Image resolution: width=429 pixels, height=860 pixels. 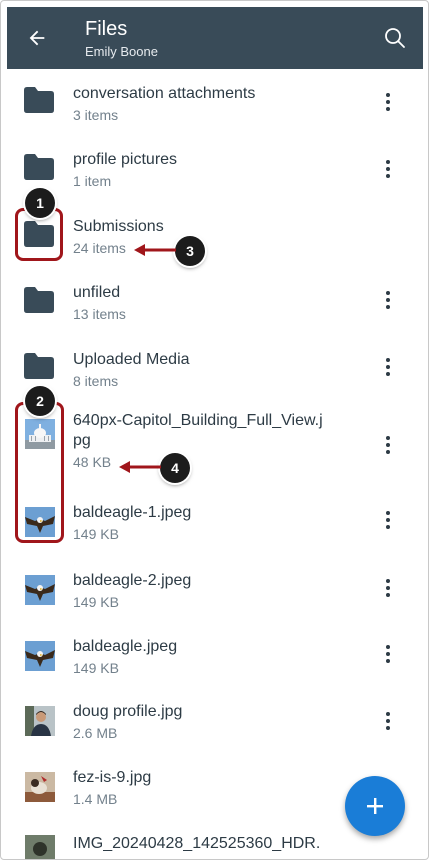 I want to click on callout-badge-2: 2, so click(x=40, y=401).